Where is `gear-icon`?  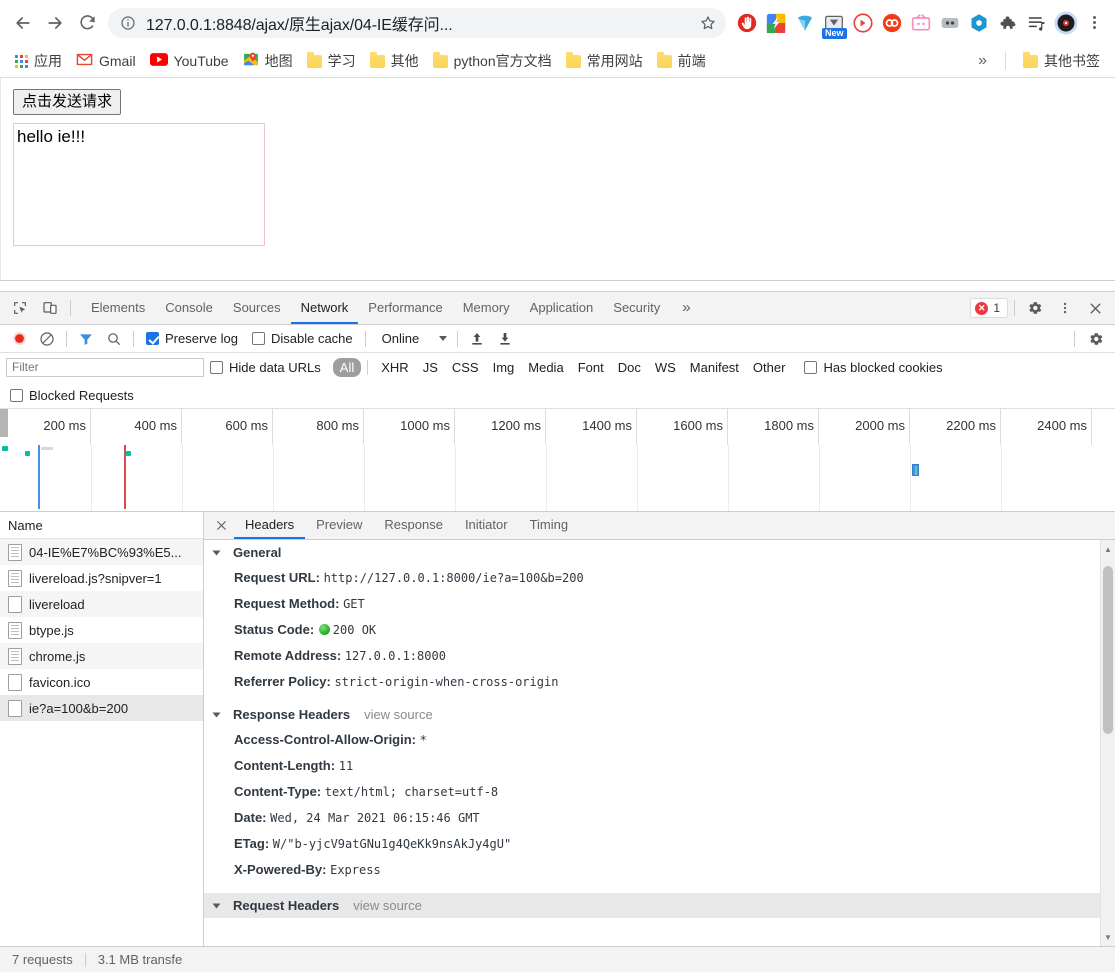 gear-icon is located at coordinates (1035, 308).